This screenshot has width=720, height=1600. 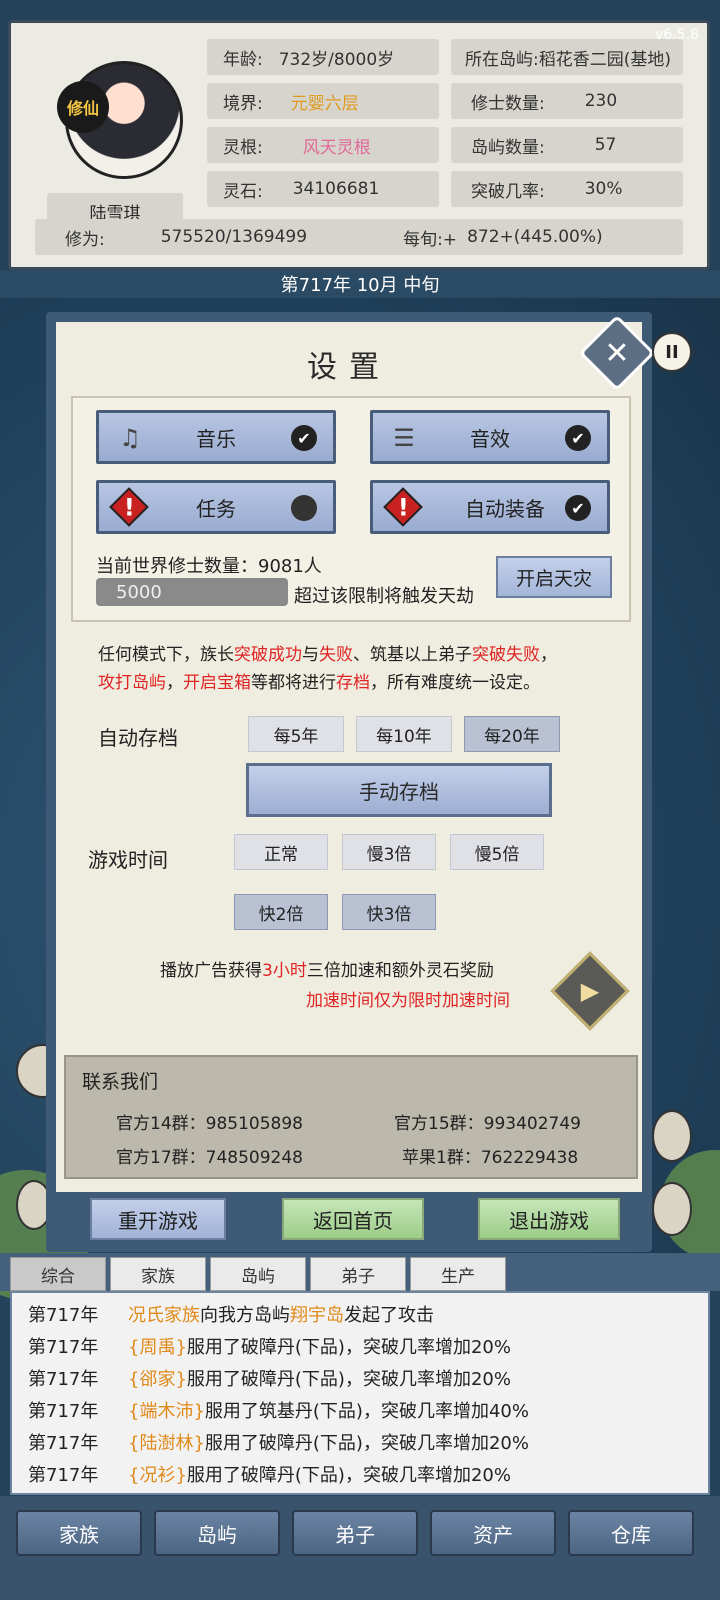 I want to click on spirit-stone-label: 灵石:, so click(x=243, y=191).